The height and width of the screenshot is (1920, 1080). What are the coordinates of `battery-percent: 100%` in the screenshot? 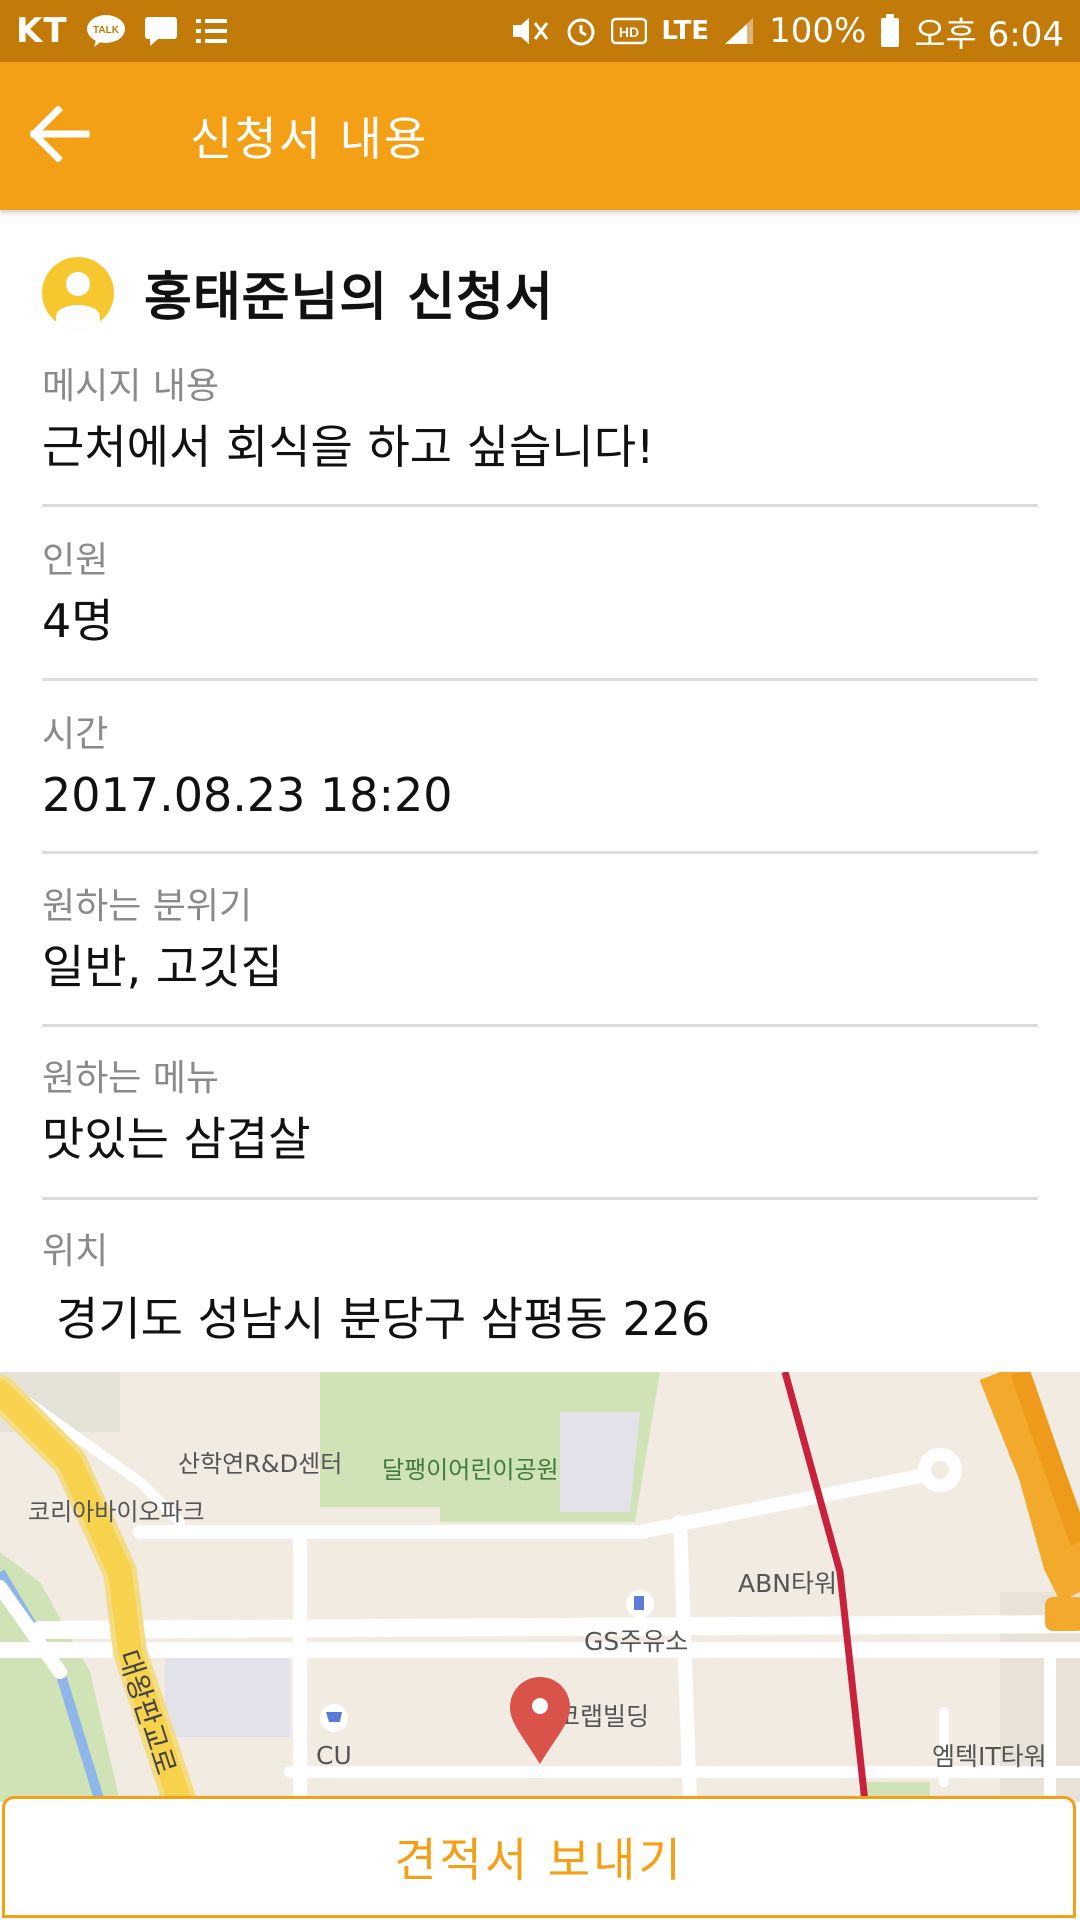 It's located at (818, 31).